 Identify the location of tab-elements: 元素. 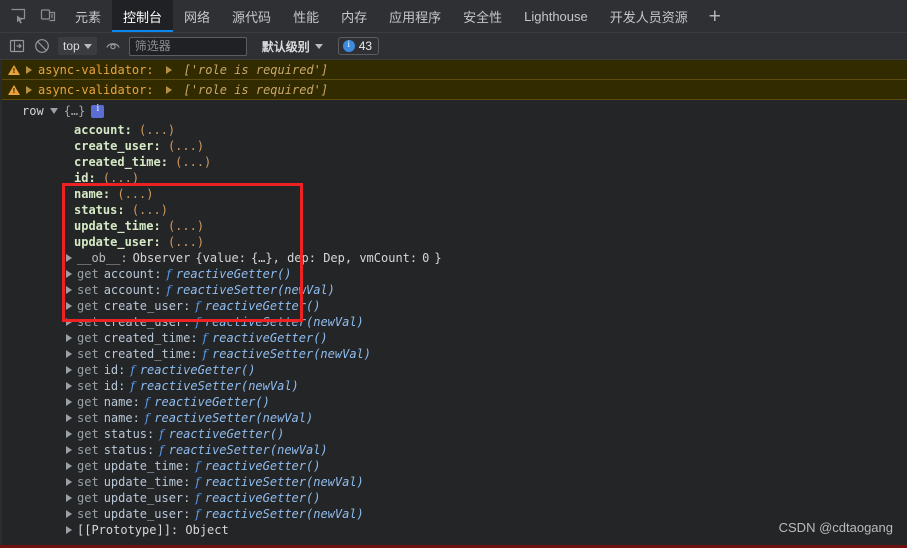
(88, 16).